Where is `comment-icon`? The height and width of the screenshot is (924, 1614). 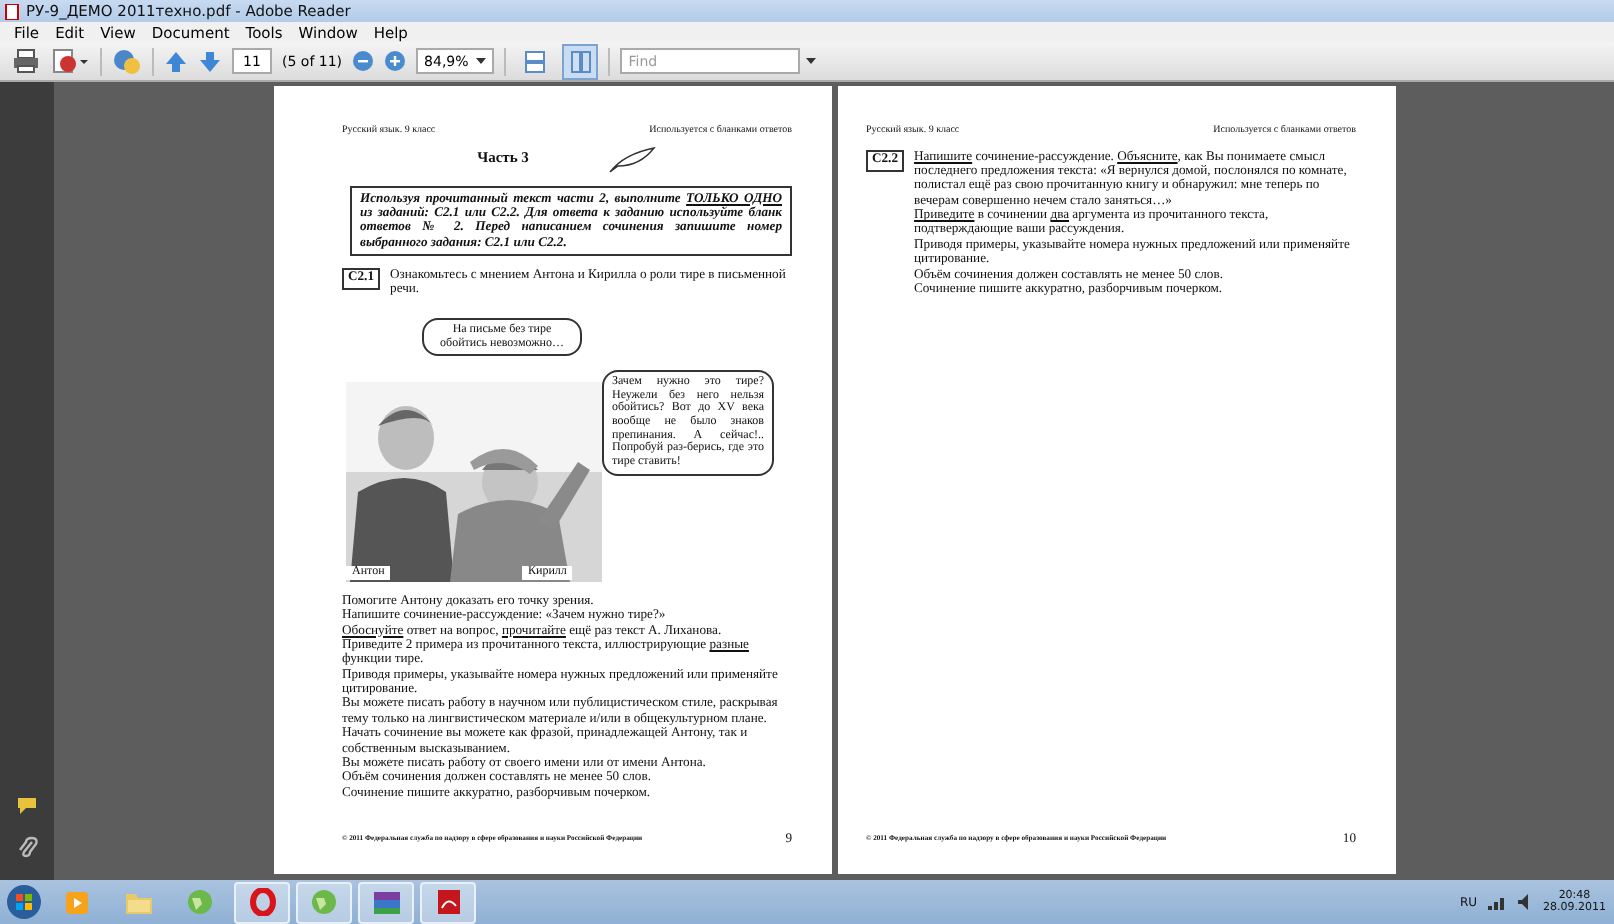 comment-icon is located at coordinates (27, 806).